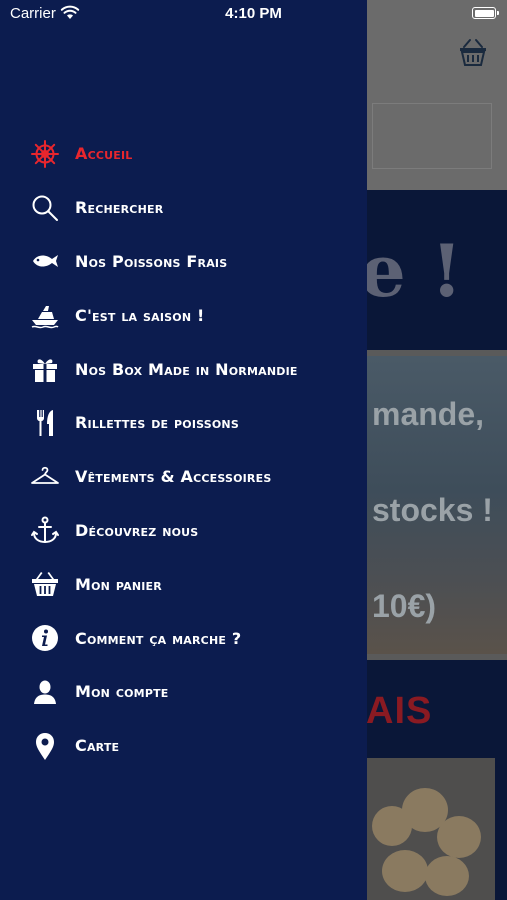 This screenshot has height=900, width=507. Describe the element at coordinates (431, 829) in the screenshot. I see `product-card-image` at that location.